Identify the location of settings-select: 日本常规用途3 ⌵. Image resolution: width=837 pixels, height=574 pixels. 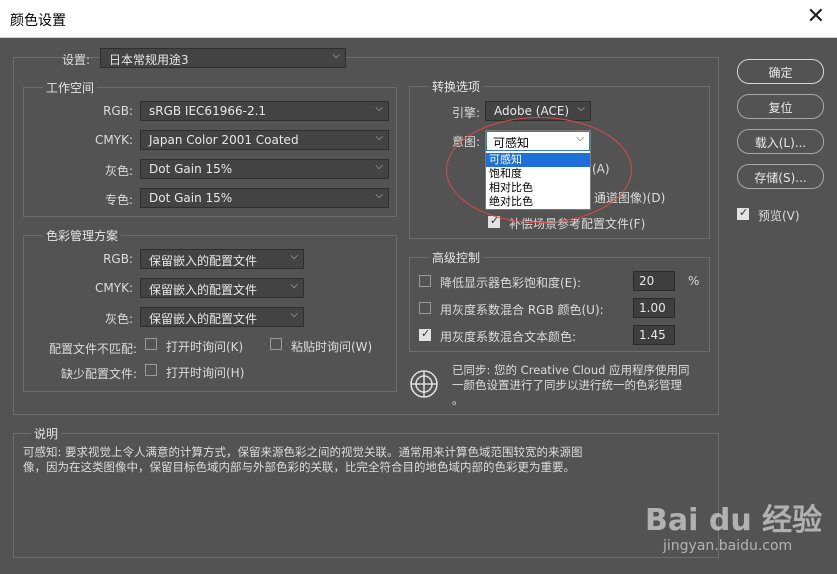
(223, 58).